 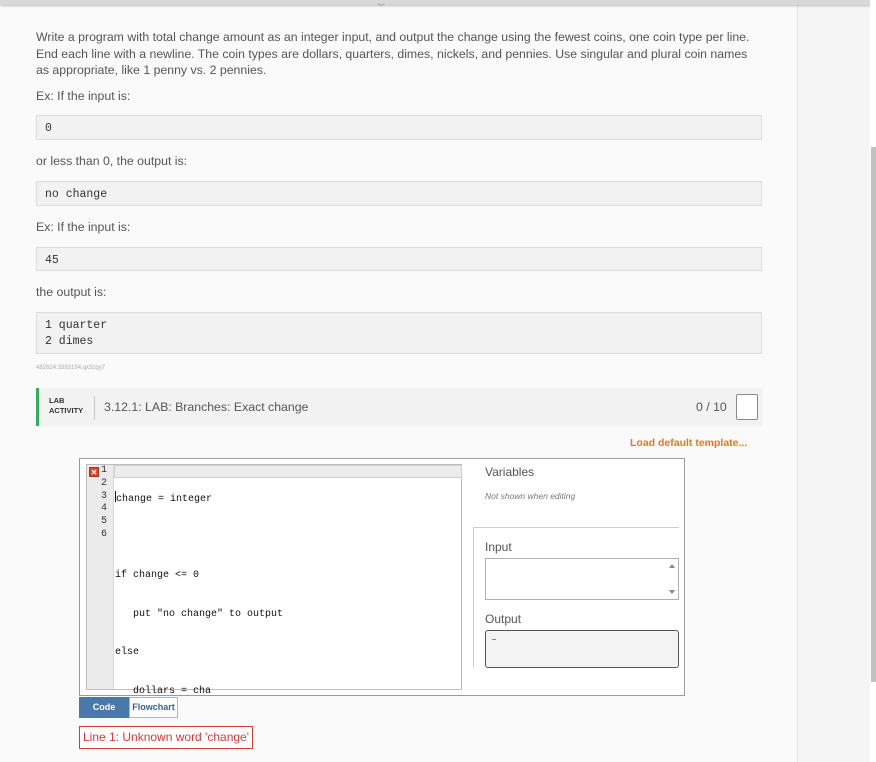 What do you see at coordinates (873, 414) in the screenshot?
I see `scrollbar-thumb` at bounding box center [873, 414].